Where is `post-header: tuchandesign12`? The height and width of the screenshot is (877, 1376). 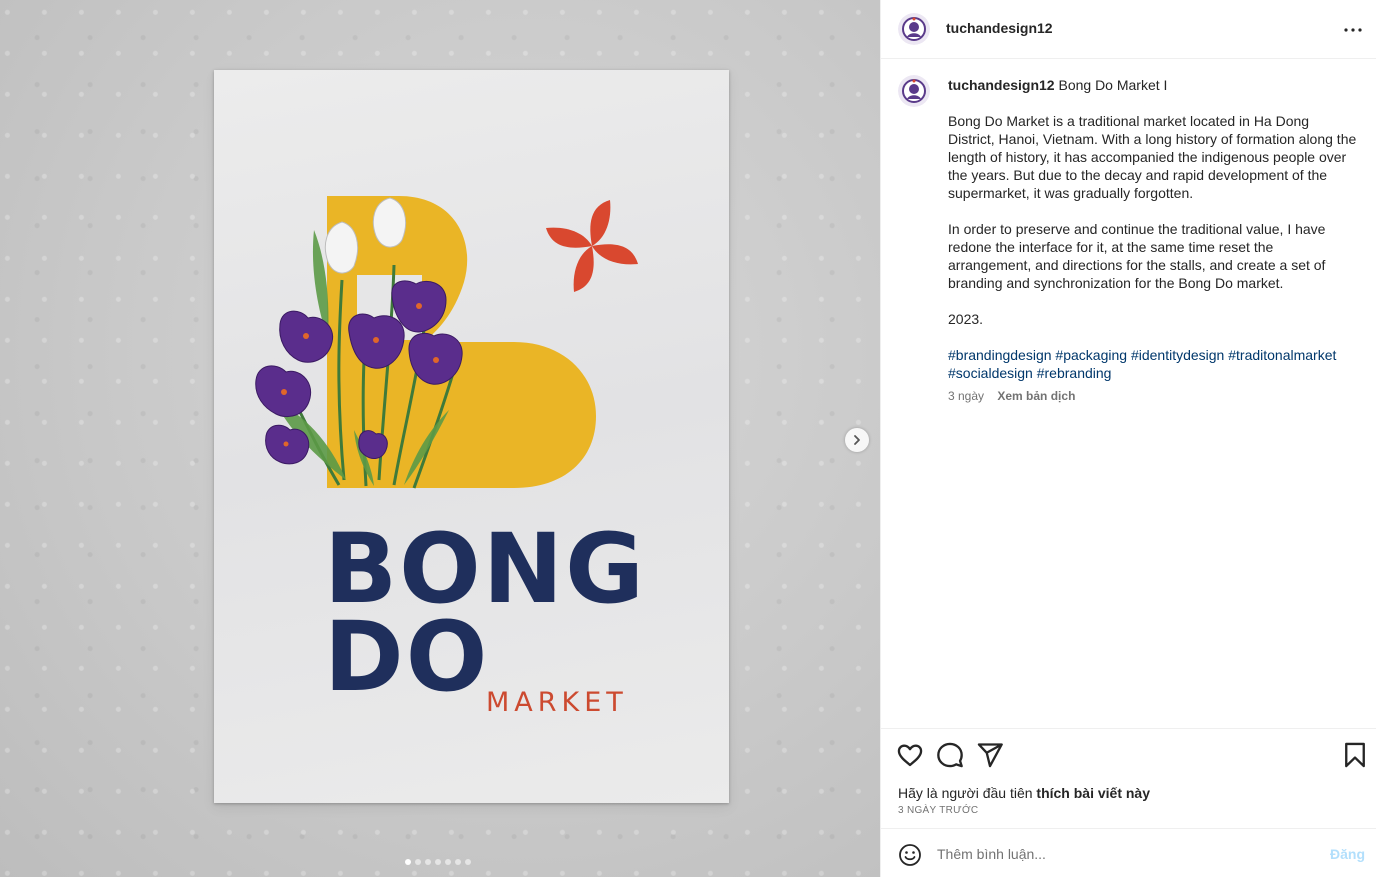
post-header: tuchandesign12 is located at coordinates (1128, 29).